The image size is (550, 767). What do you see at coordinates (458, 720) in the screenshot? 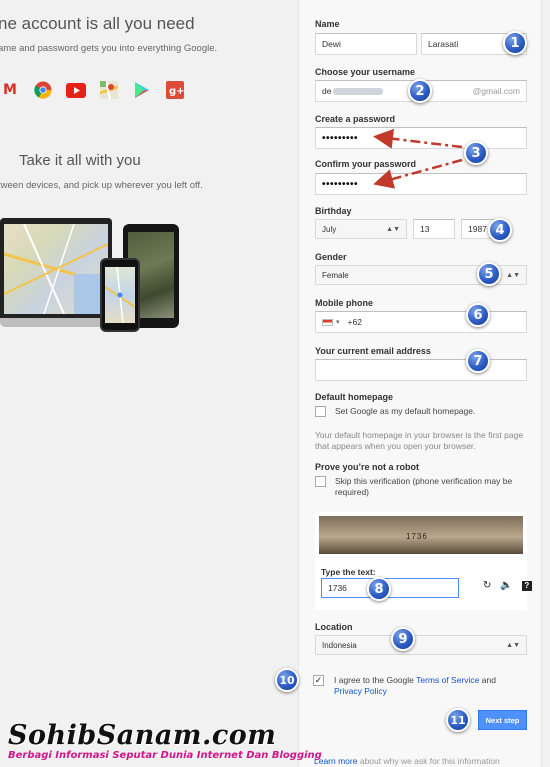
I see `step-badge-11: 11` at bounding box center [458, 720].